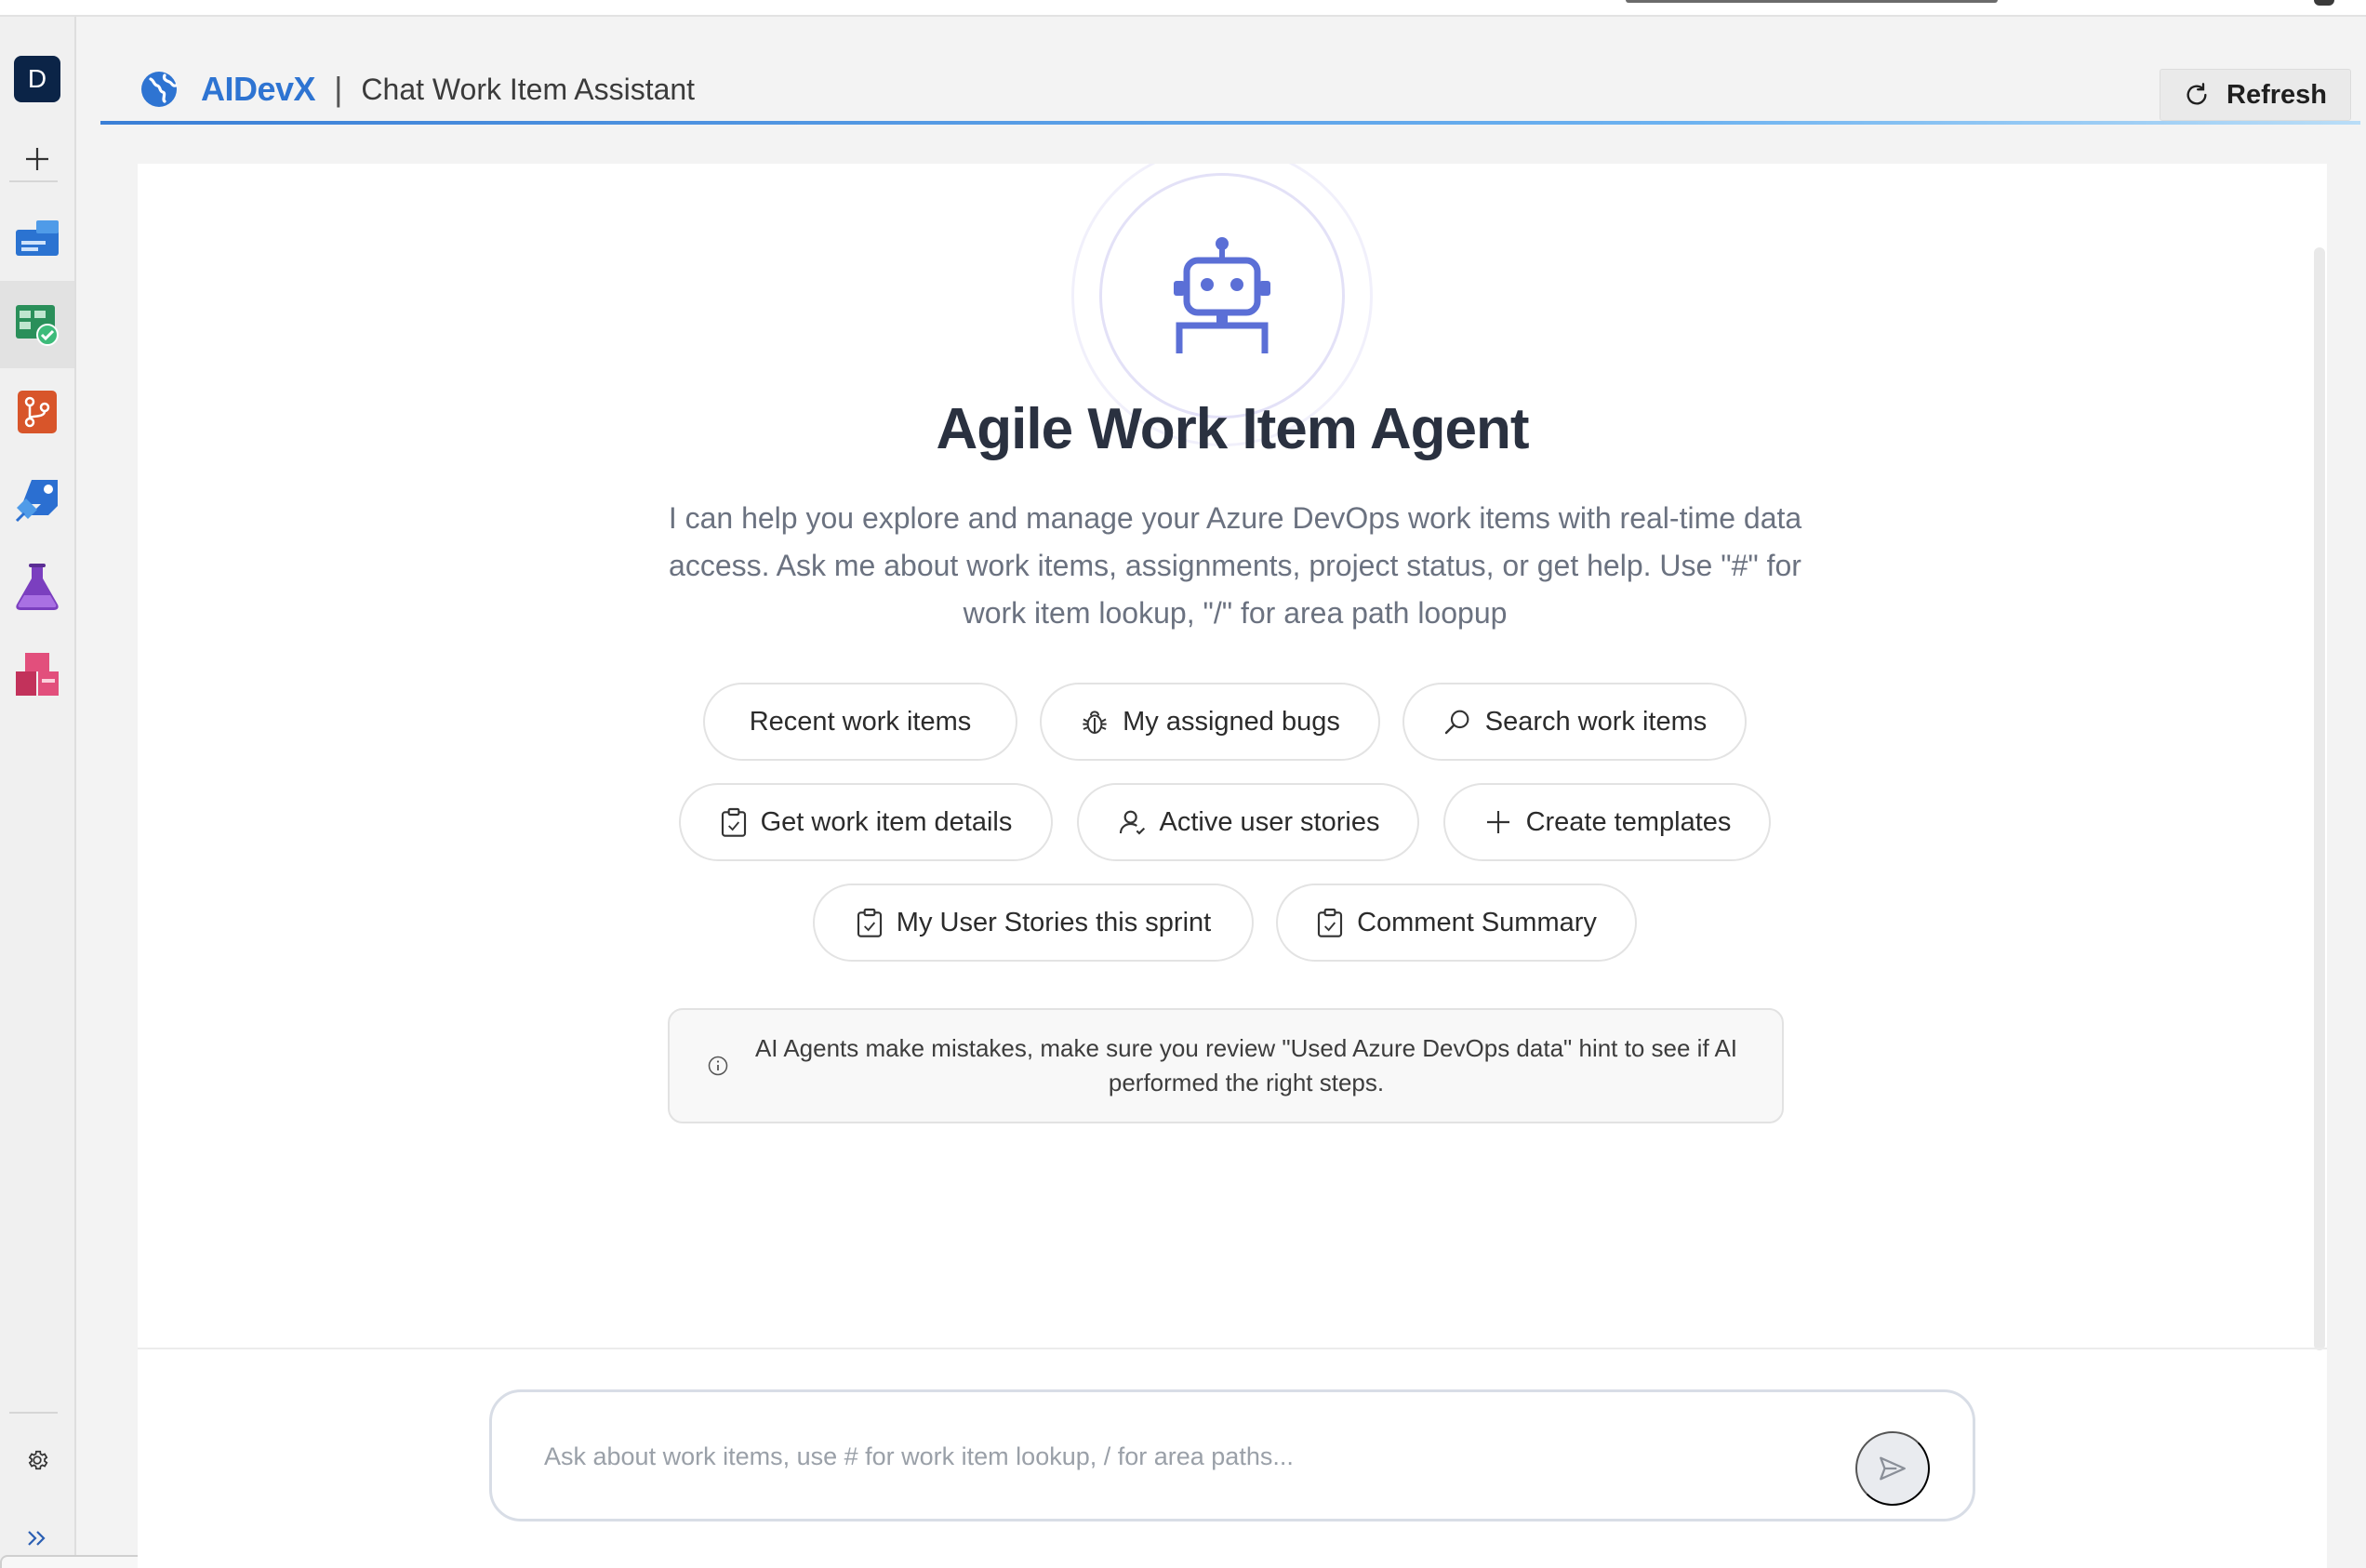 The width and height of the screenshot is (2366, 1568). I want to click on double-chevron-right-icon, so click(37, 1538).